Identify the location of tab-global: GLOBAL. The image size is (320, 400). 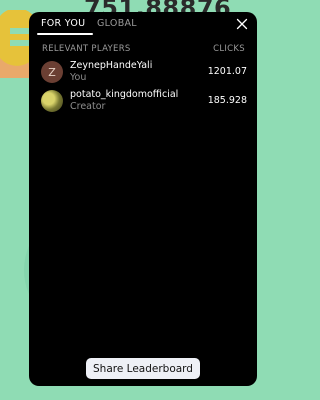
(117, 23).